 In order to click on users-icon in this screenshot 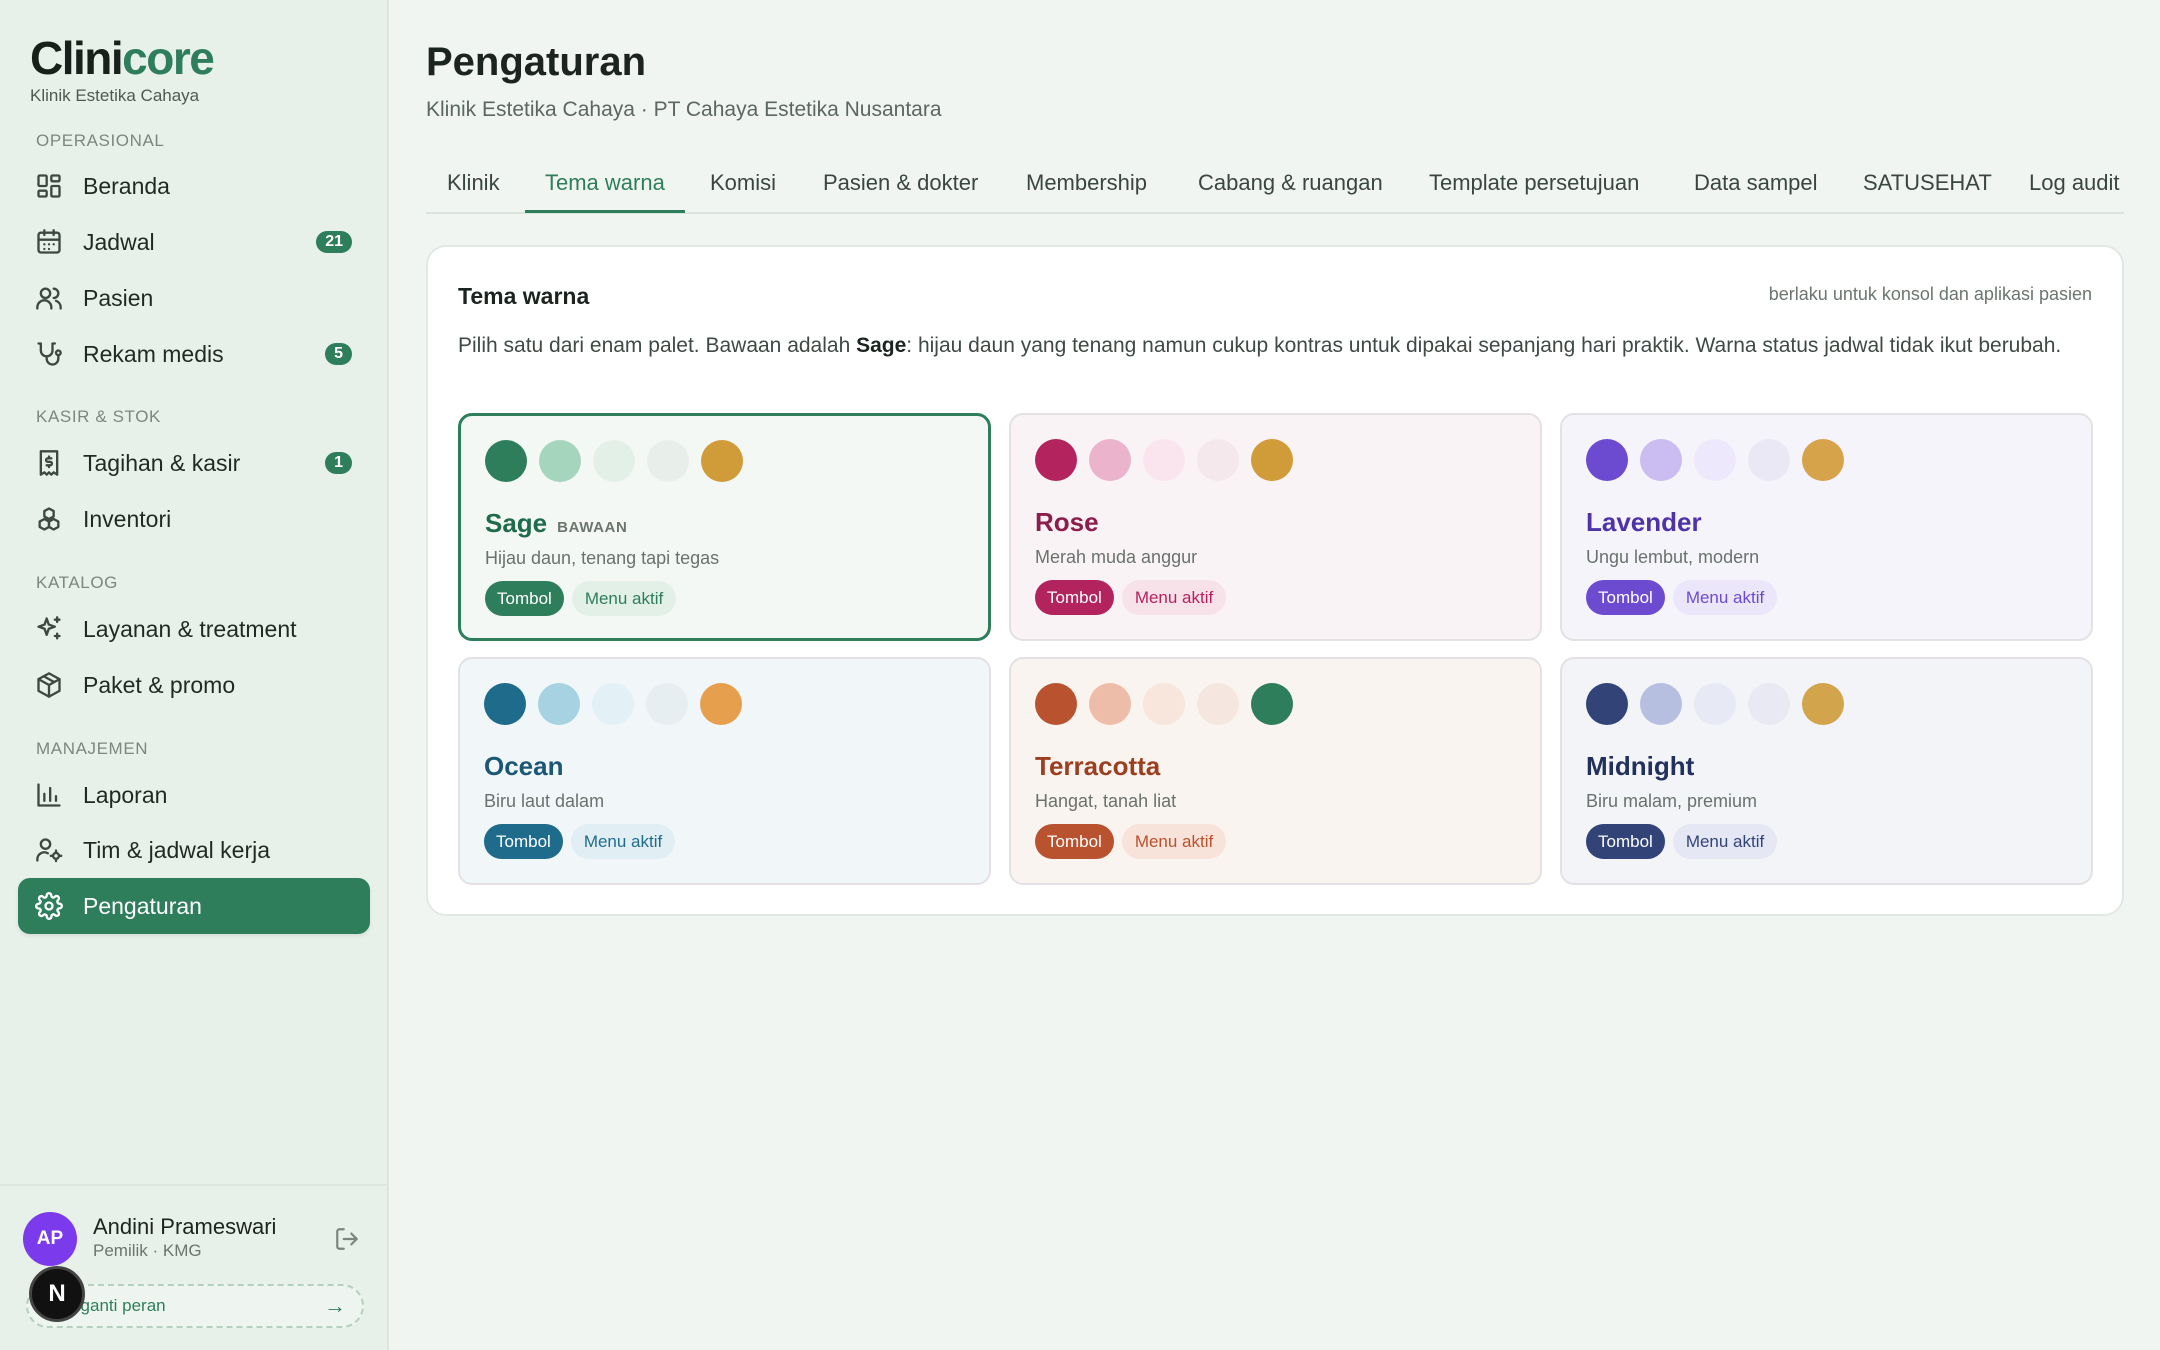, I will do `click(49, 298)`.